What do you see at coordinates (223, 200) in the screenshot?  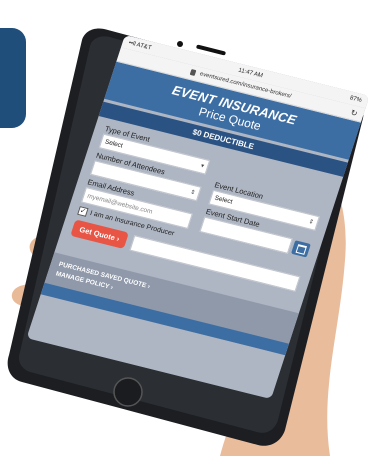 I see `event-location-value: Select` at bounding box center [223, 200].